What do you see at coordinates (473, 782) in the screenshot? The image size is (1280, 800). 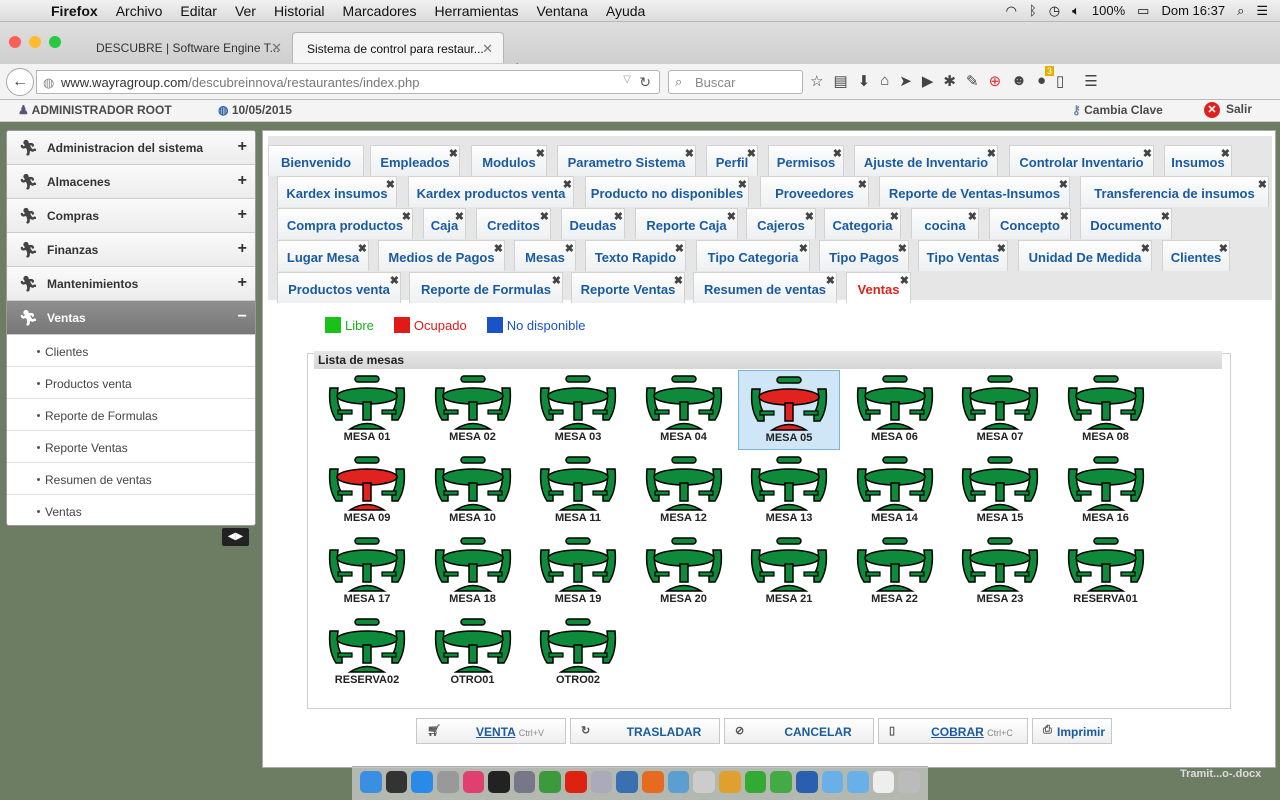 I see `itunes-icon` at bounding box center [473, 782].